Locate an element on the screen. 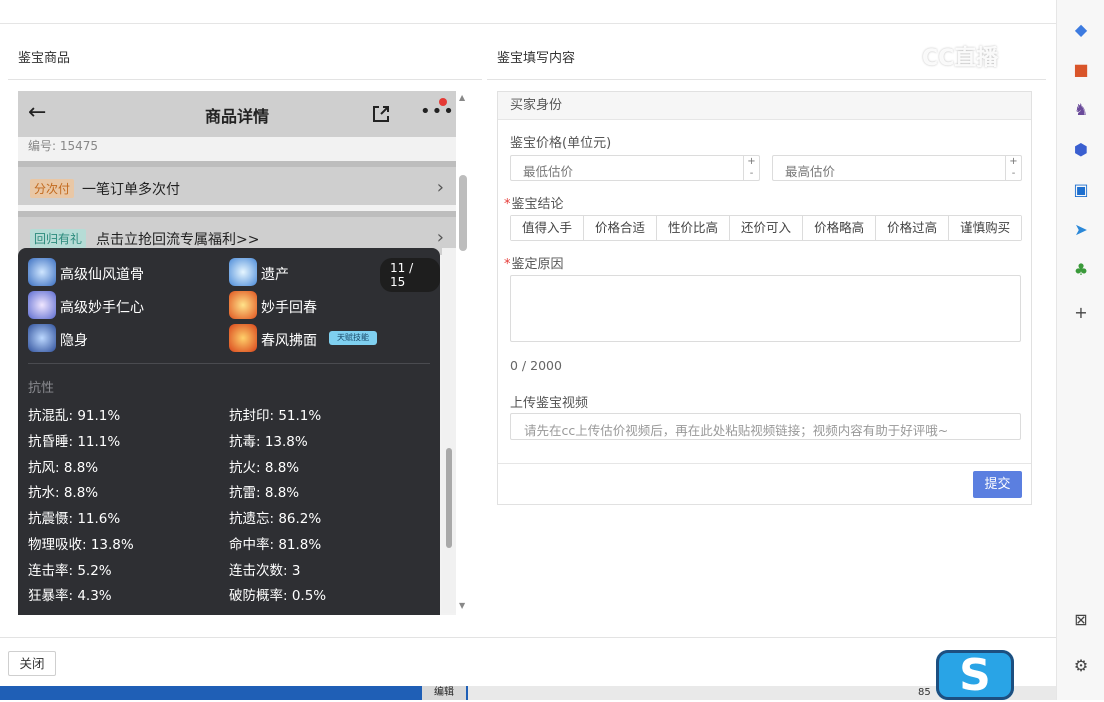 The height and width of the screenshot is (702, 1104). stat-value: 破防概率: 0.5% is located at coordinates (278, 596).